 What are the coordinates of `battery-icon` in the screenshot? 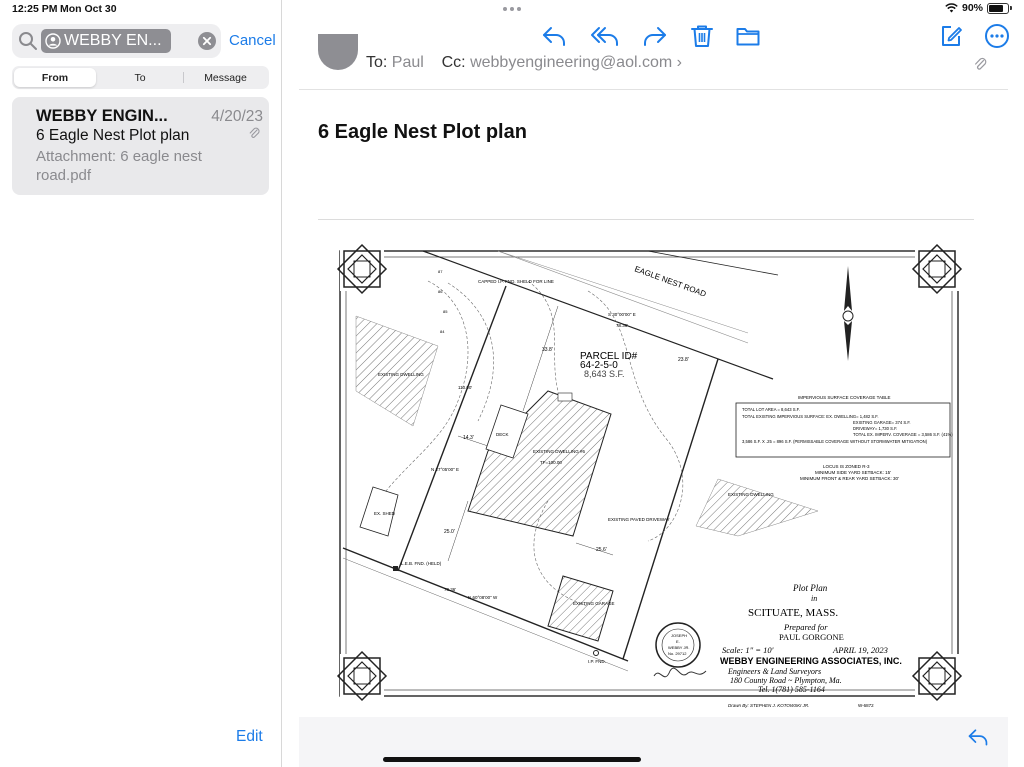 It's located at (998, 8).